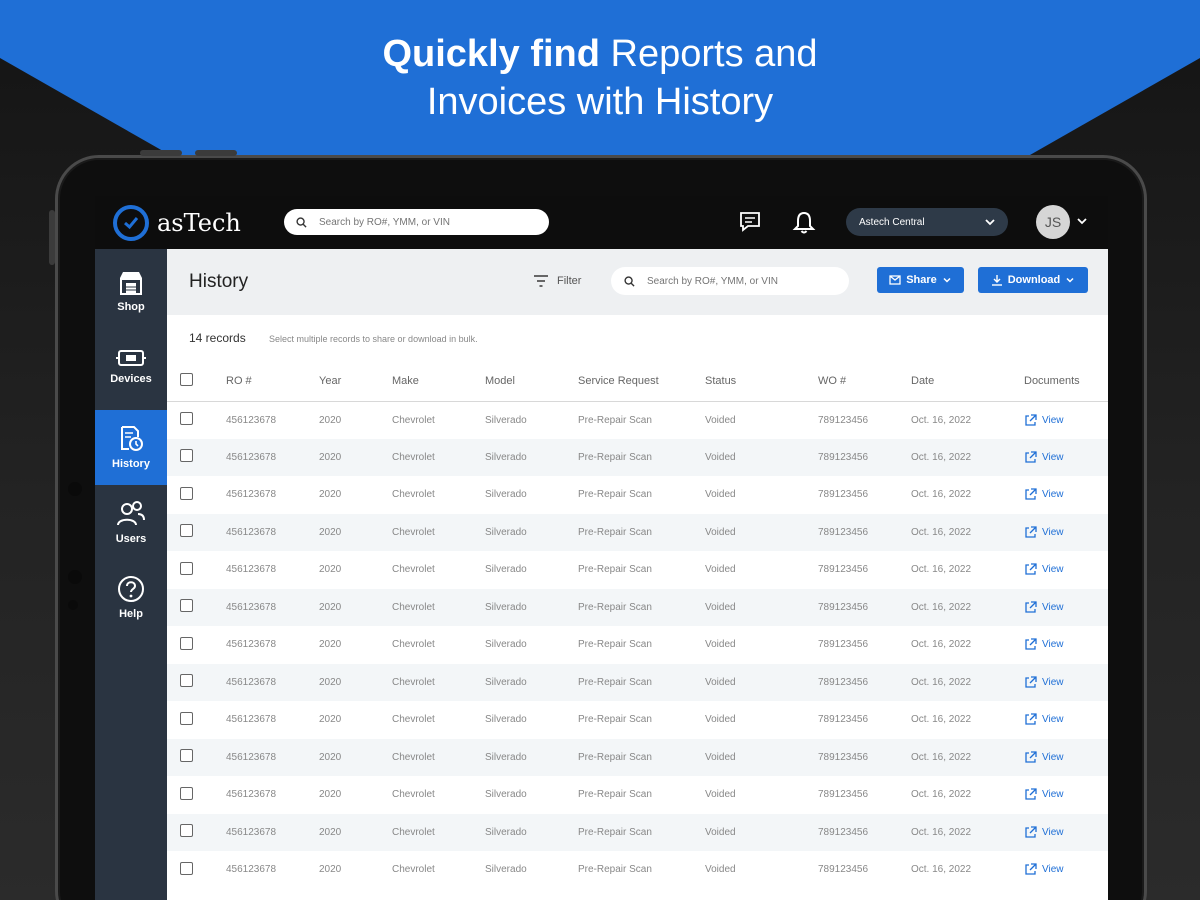 This screenshot has height=900, width=1200. Describe the element at coordinates (927, 222) in the screenshot. I see `organization-select: Astech Central` at that location.